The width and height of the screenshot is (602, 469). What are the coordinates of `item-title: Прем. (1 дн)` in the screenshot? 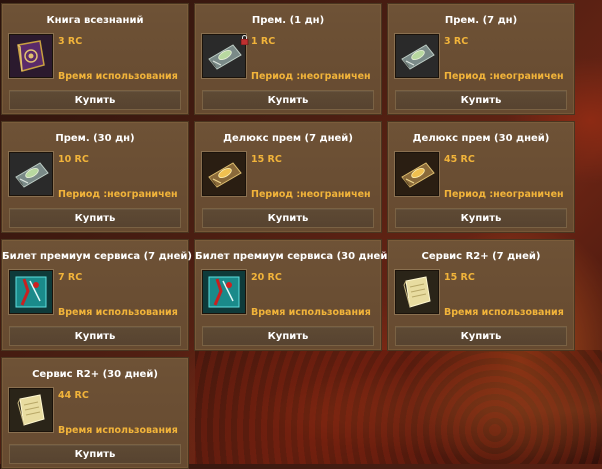 It's located at (288, 20).